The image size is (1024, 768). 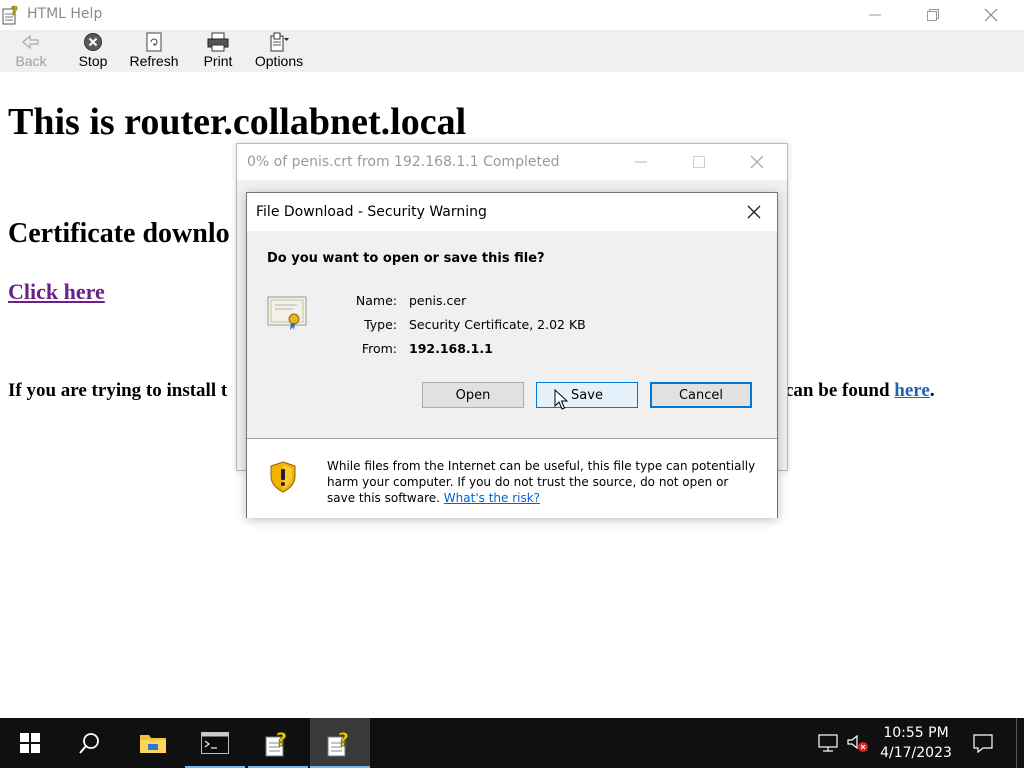 What do you see at coordinates (379, 348) in the screenshot?
I see `from-label: From:` at bounding box center [379, 348].